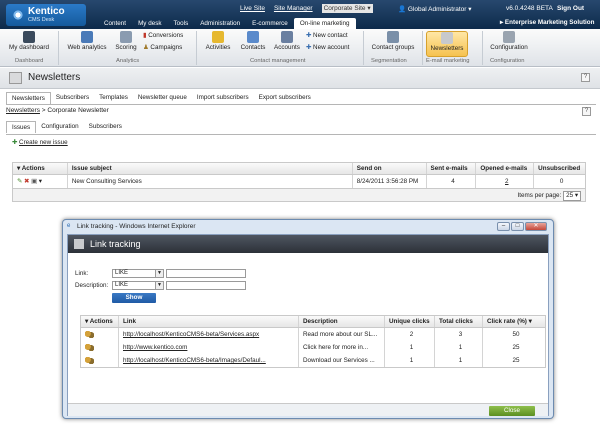 This screenshot has height=439, width=600. What do you see at coordinates (559, 168) in the screenshot?
I see `col-unsubscribed: Unsubscribed` at bounding box center [559, 168].